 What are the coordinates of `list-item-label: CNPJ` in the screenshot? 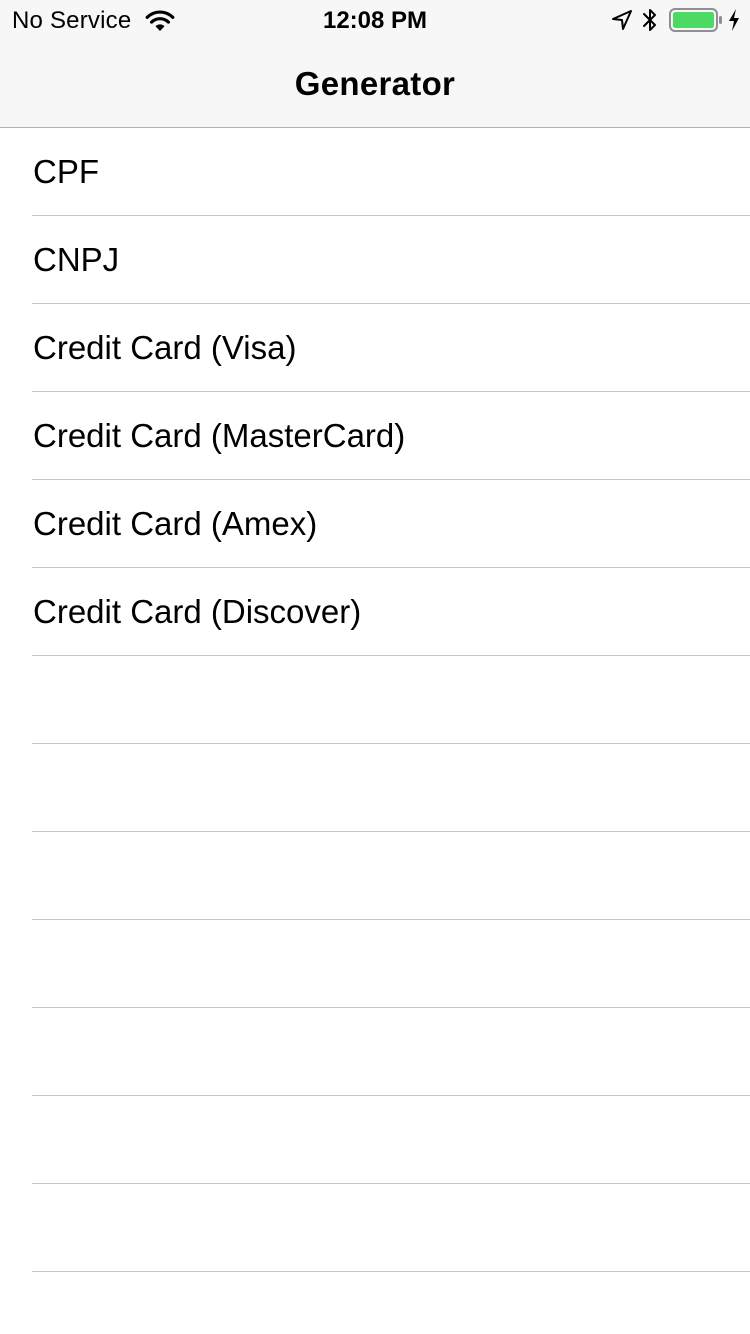 It's located at (76, 259).